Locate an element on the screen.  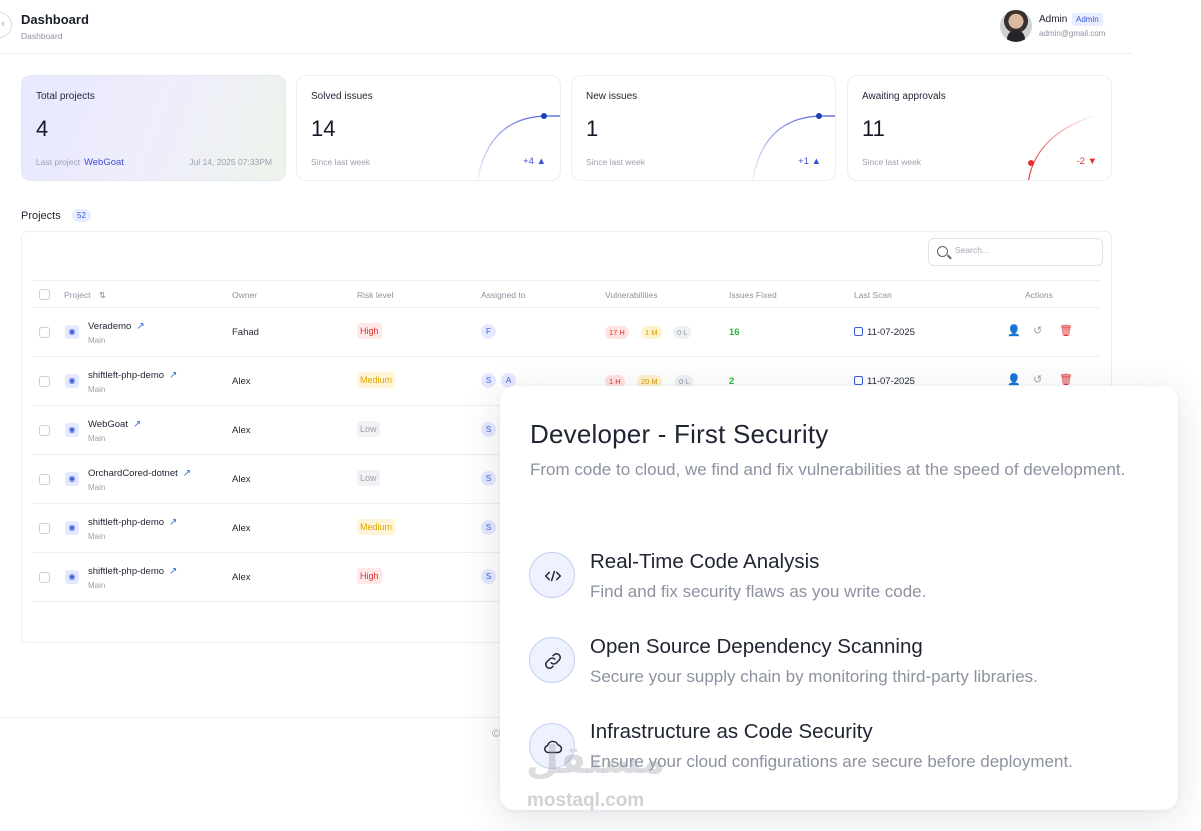
stat-value: 14 is located at coordinates (323, 128).